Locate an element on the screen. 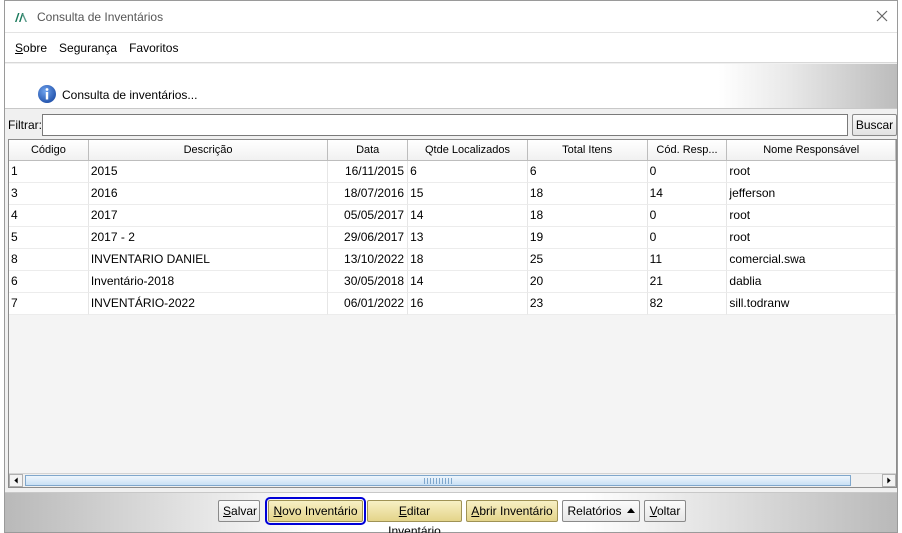 This screenshot has width=902, height=533. scroll-left-arrow-icon is located at coordinates (16, 480).